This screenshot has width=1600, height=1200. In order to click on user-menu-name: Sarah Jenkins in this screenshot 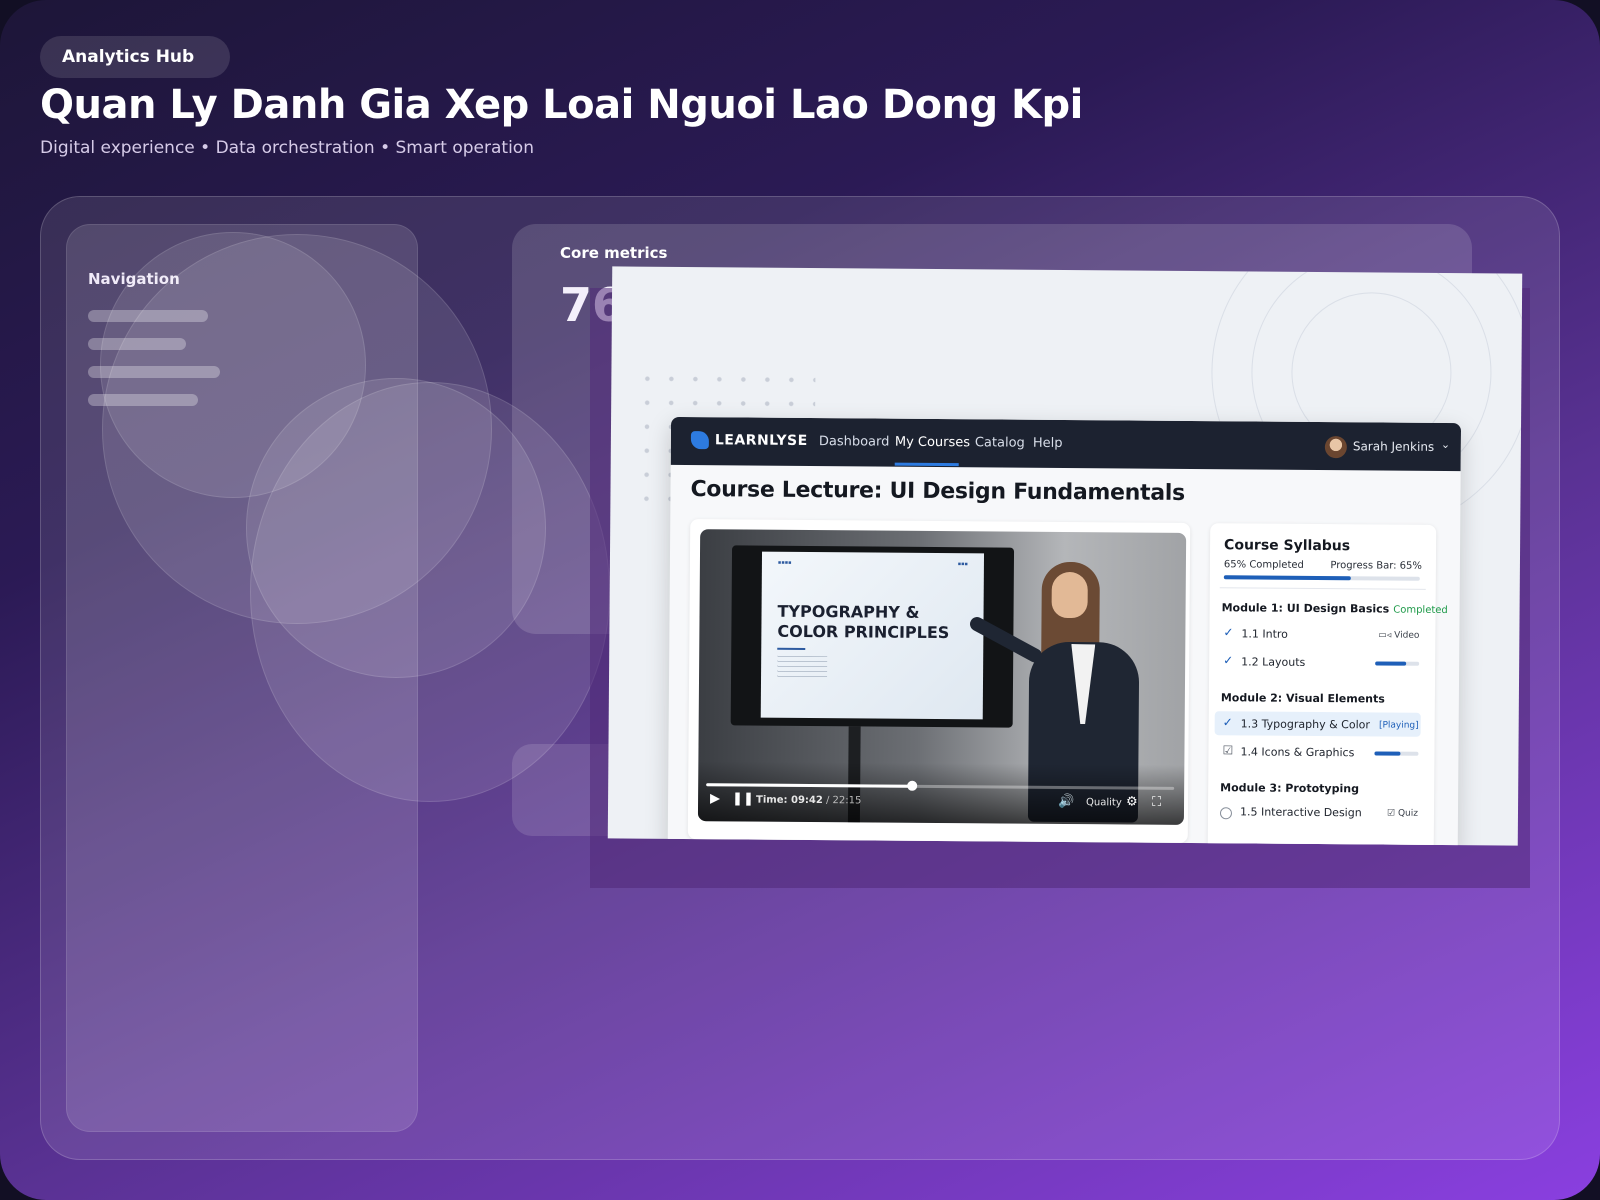, I will do `click(1393, 446)`.